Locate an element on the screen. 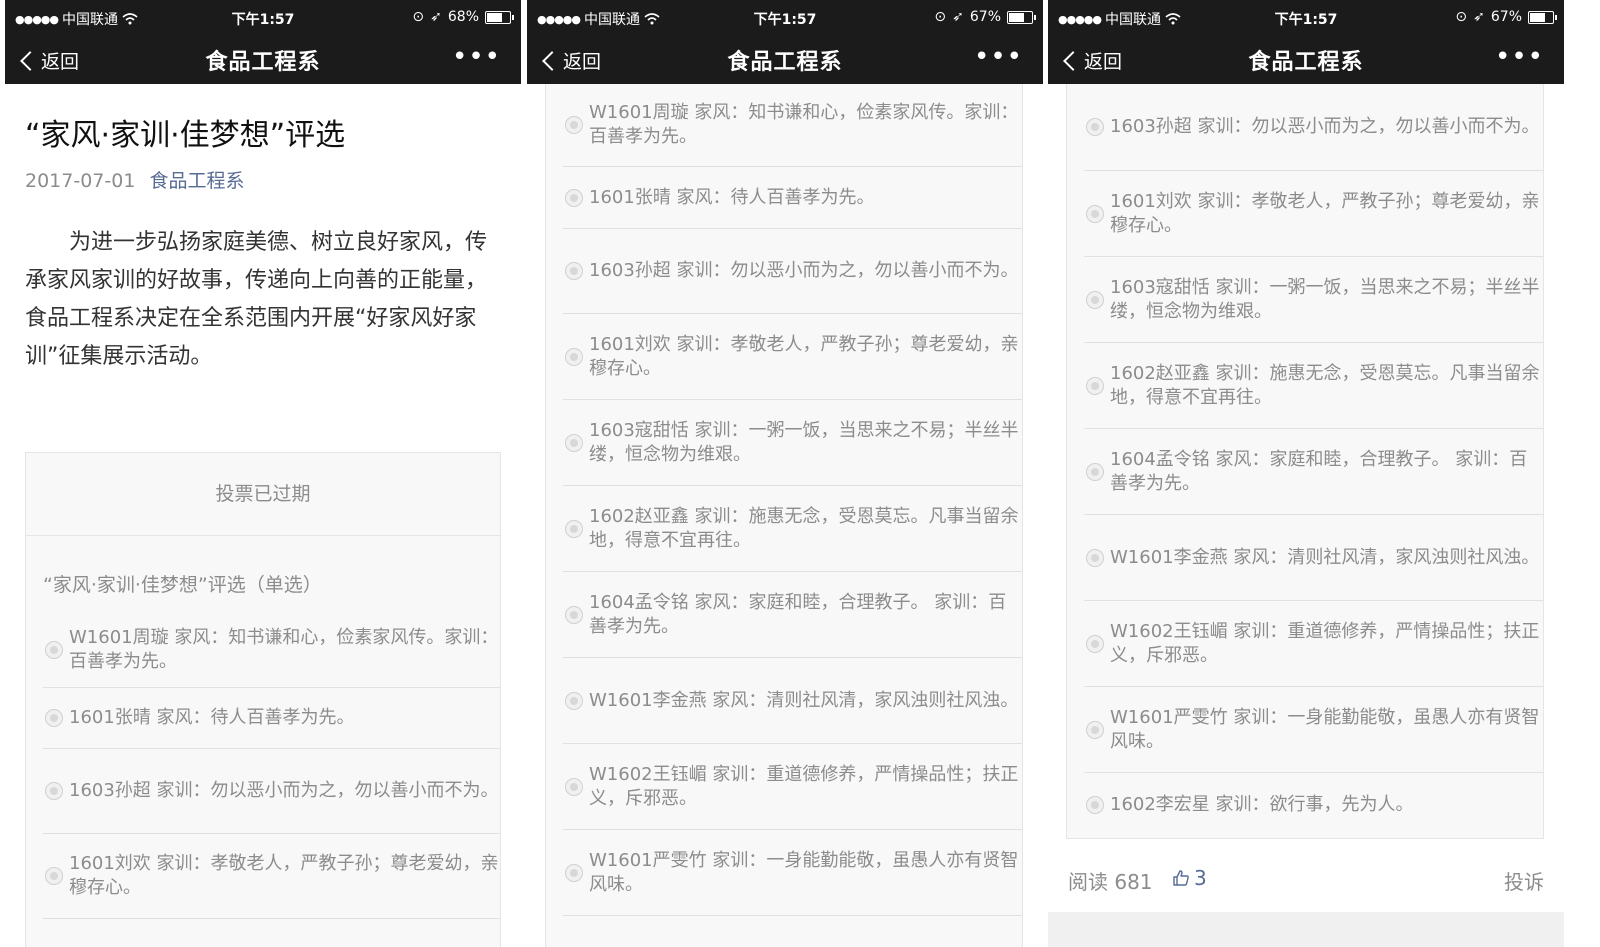 The width and height of the screenshot is (1600, 947). vote-option: 1602李宏星 家训：欲行事，先为人。 is located at coordinates (1313, 805).